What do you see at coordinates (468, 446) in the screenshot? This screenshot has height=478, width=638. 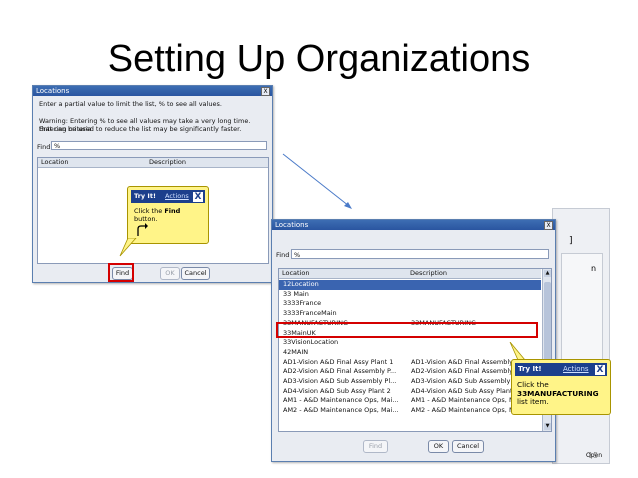 I see `dialog-2-cancel-button: Cancel` at bounding box center [468, 446].